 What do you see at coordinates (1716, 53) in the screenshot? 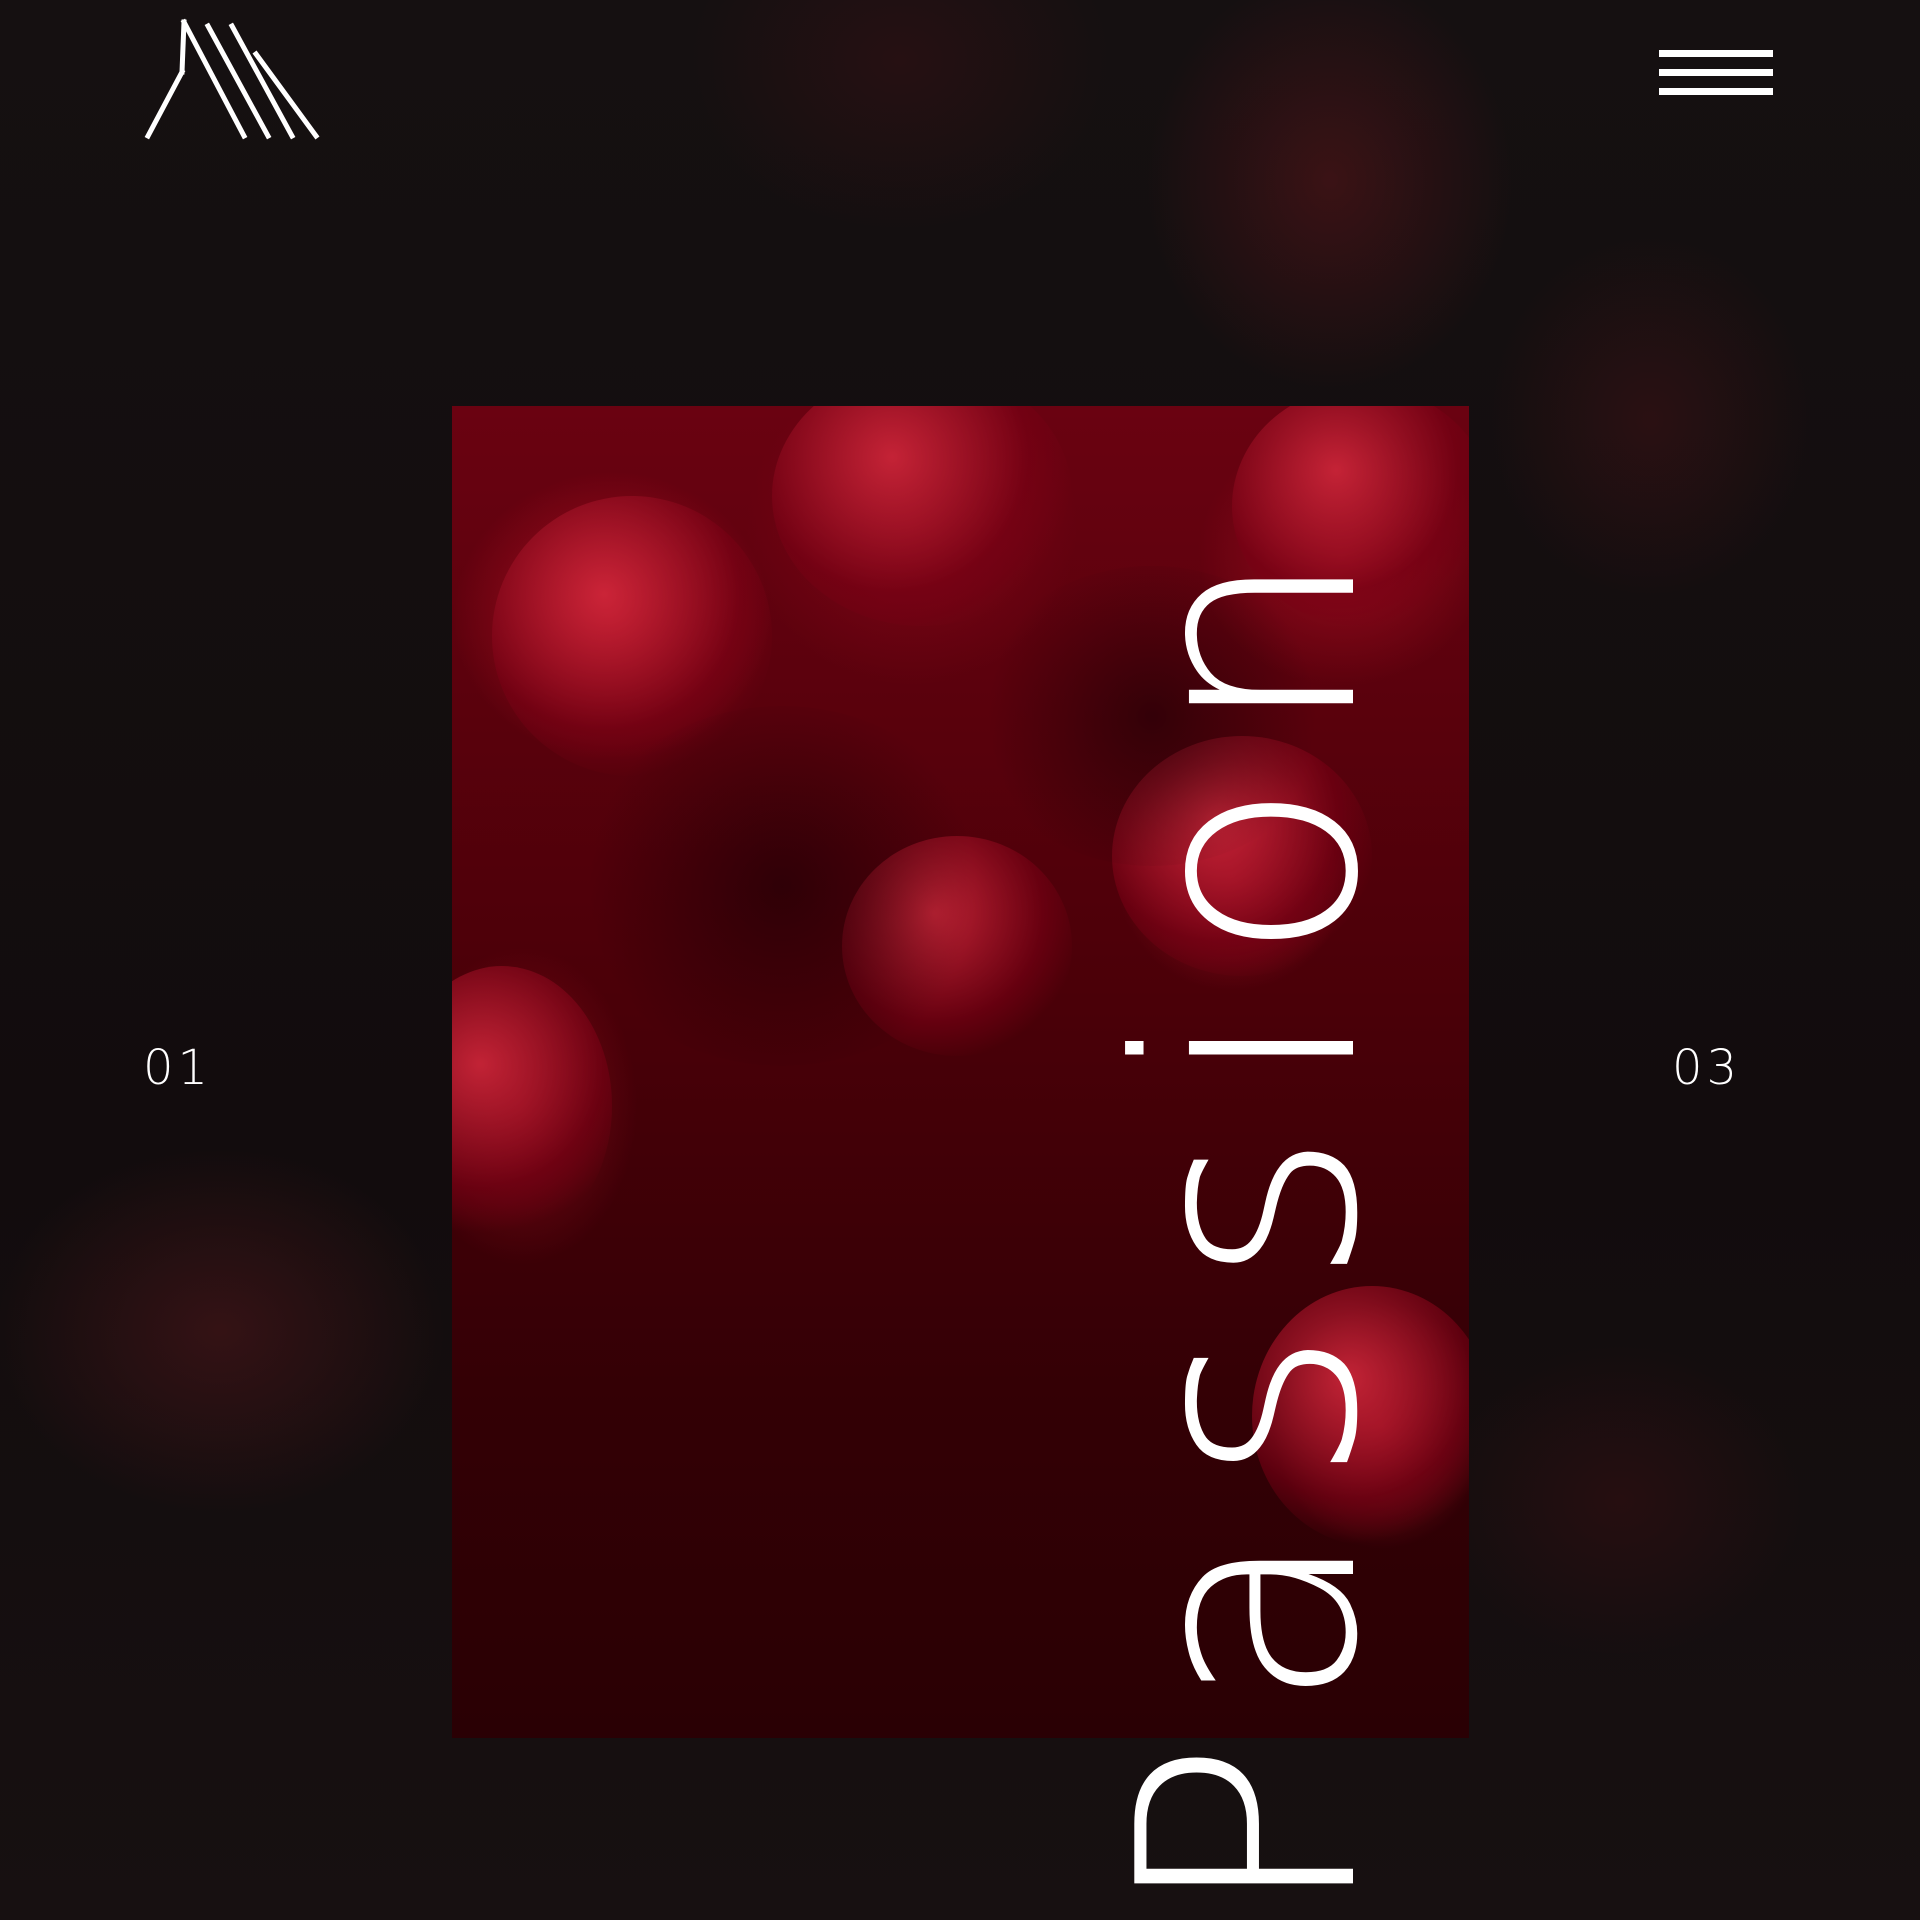
I see `hamburger-icon` at bounding box center [1716, 53].